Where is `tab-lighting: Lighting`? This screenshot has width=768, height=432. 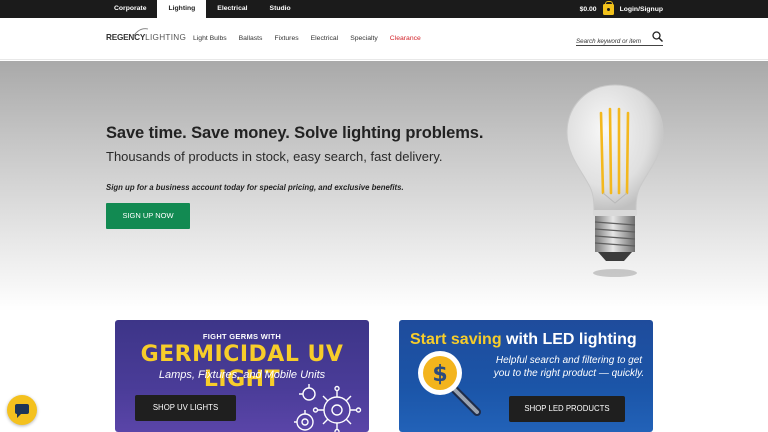 tab-lighting: Lighting is located at coordinates (182, 9).